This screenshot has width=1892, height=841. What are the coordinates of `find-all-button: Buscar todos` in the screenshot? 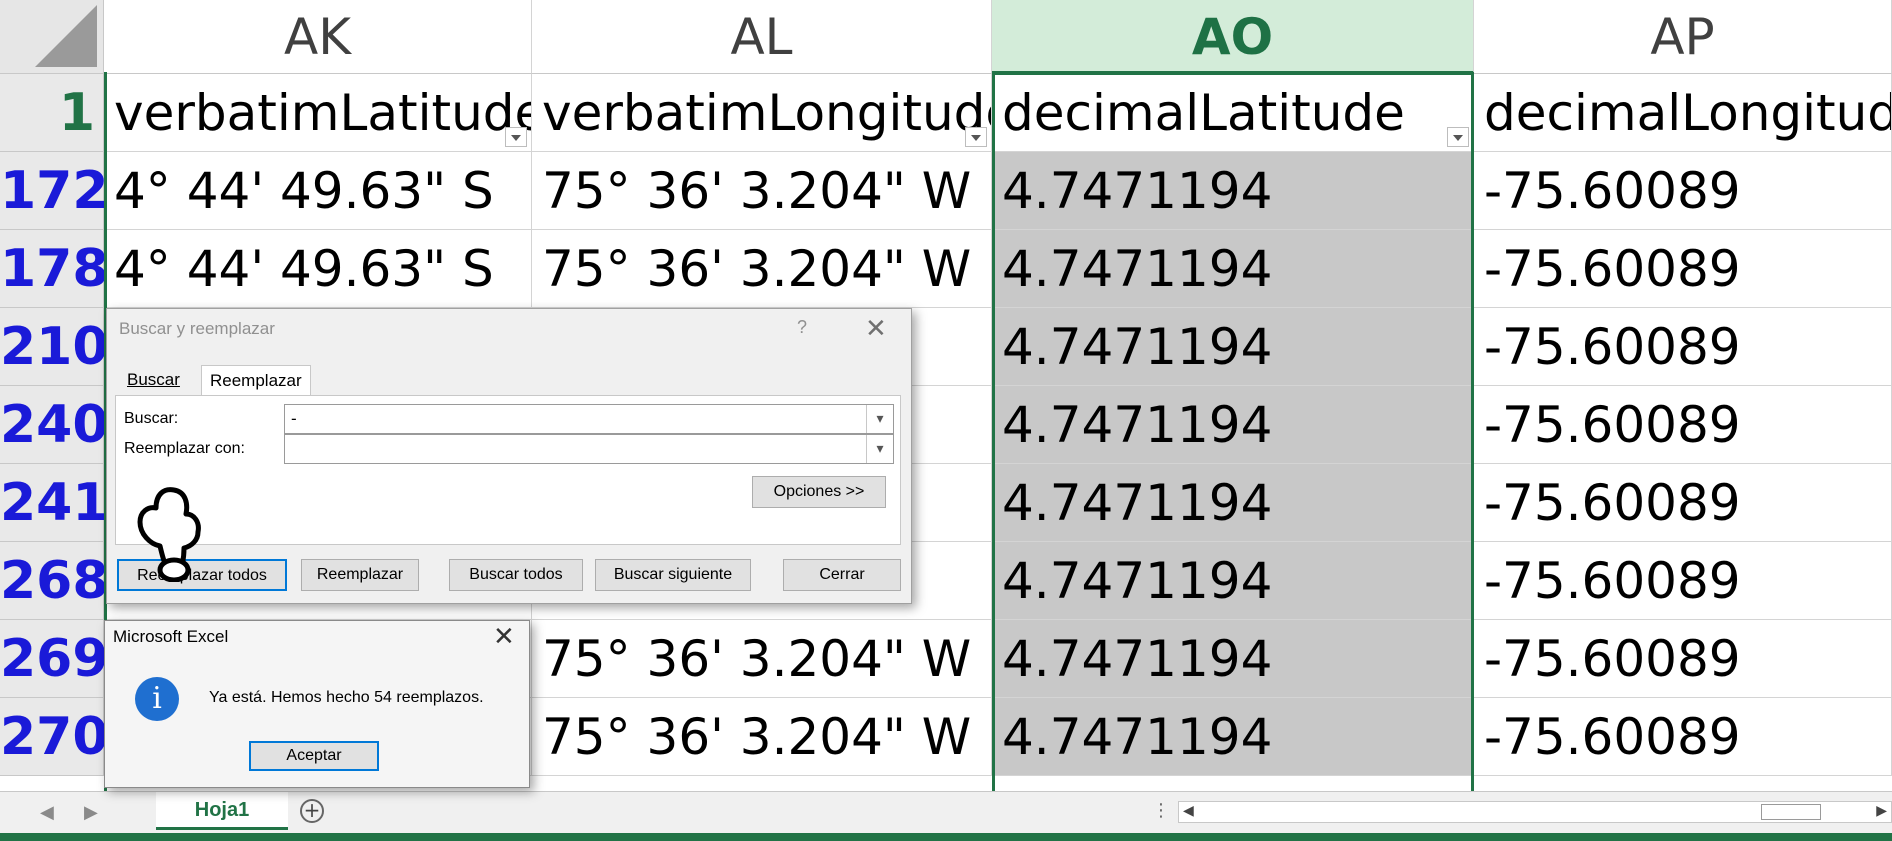 It's located at (516, 575).